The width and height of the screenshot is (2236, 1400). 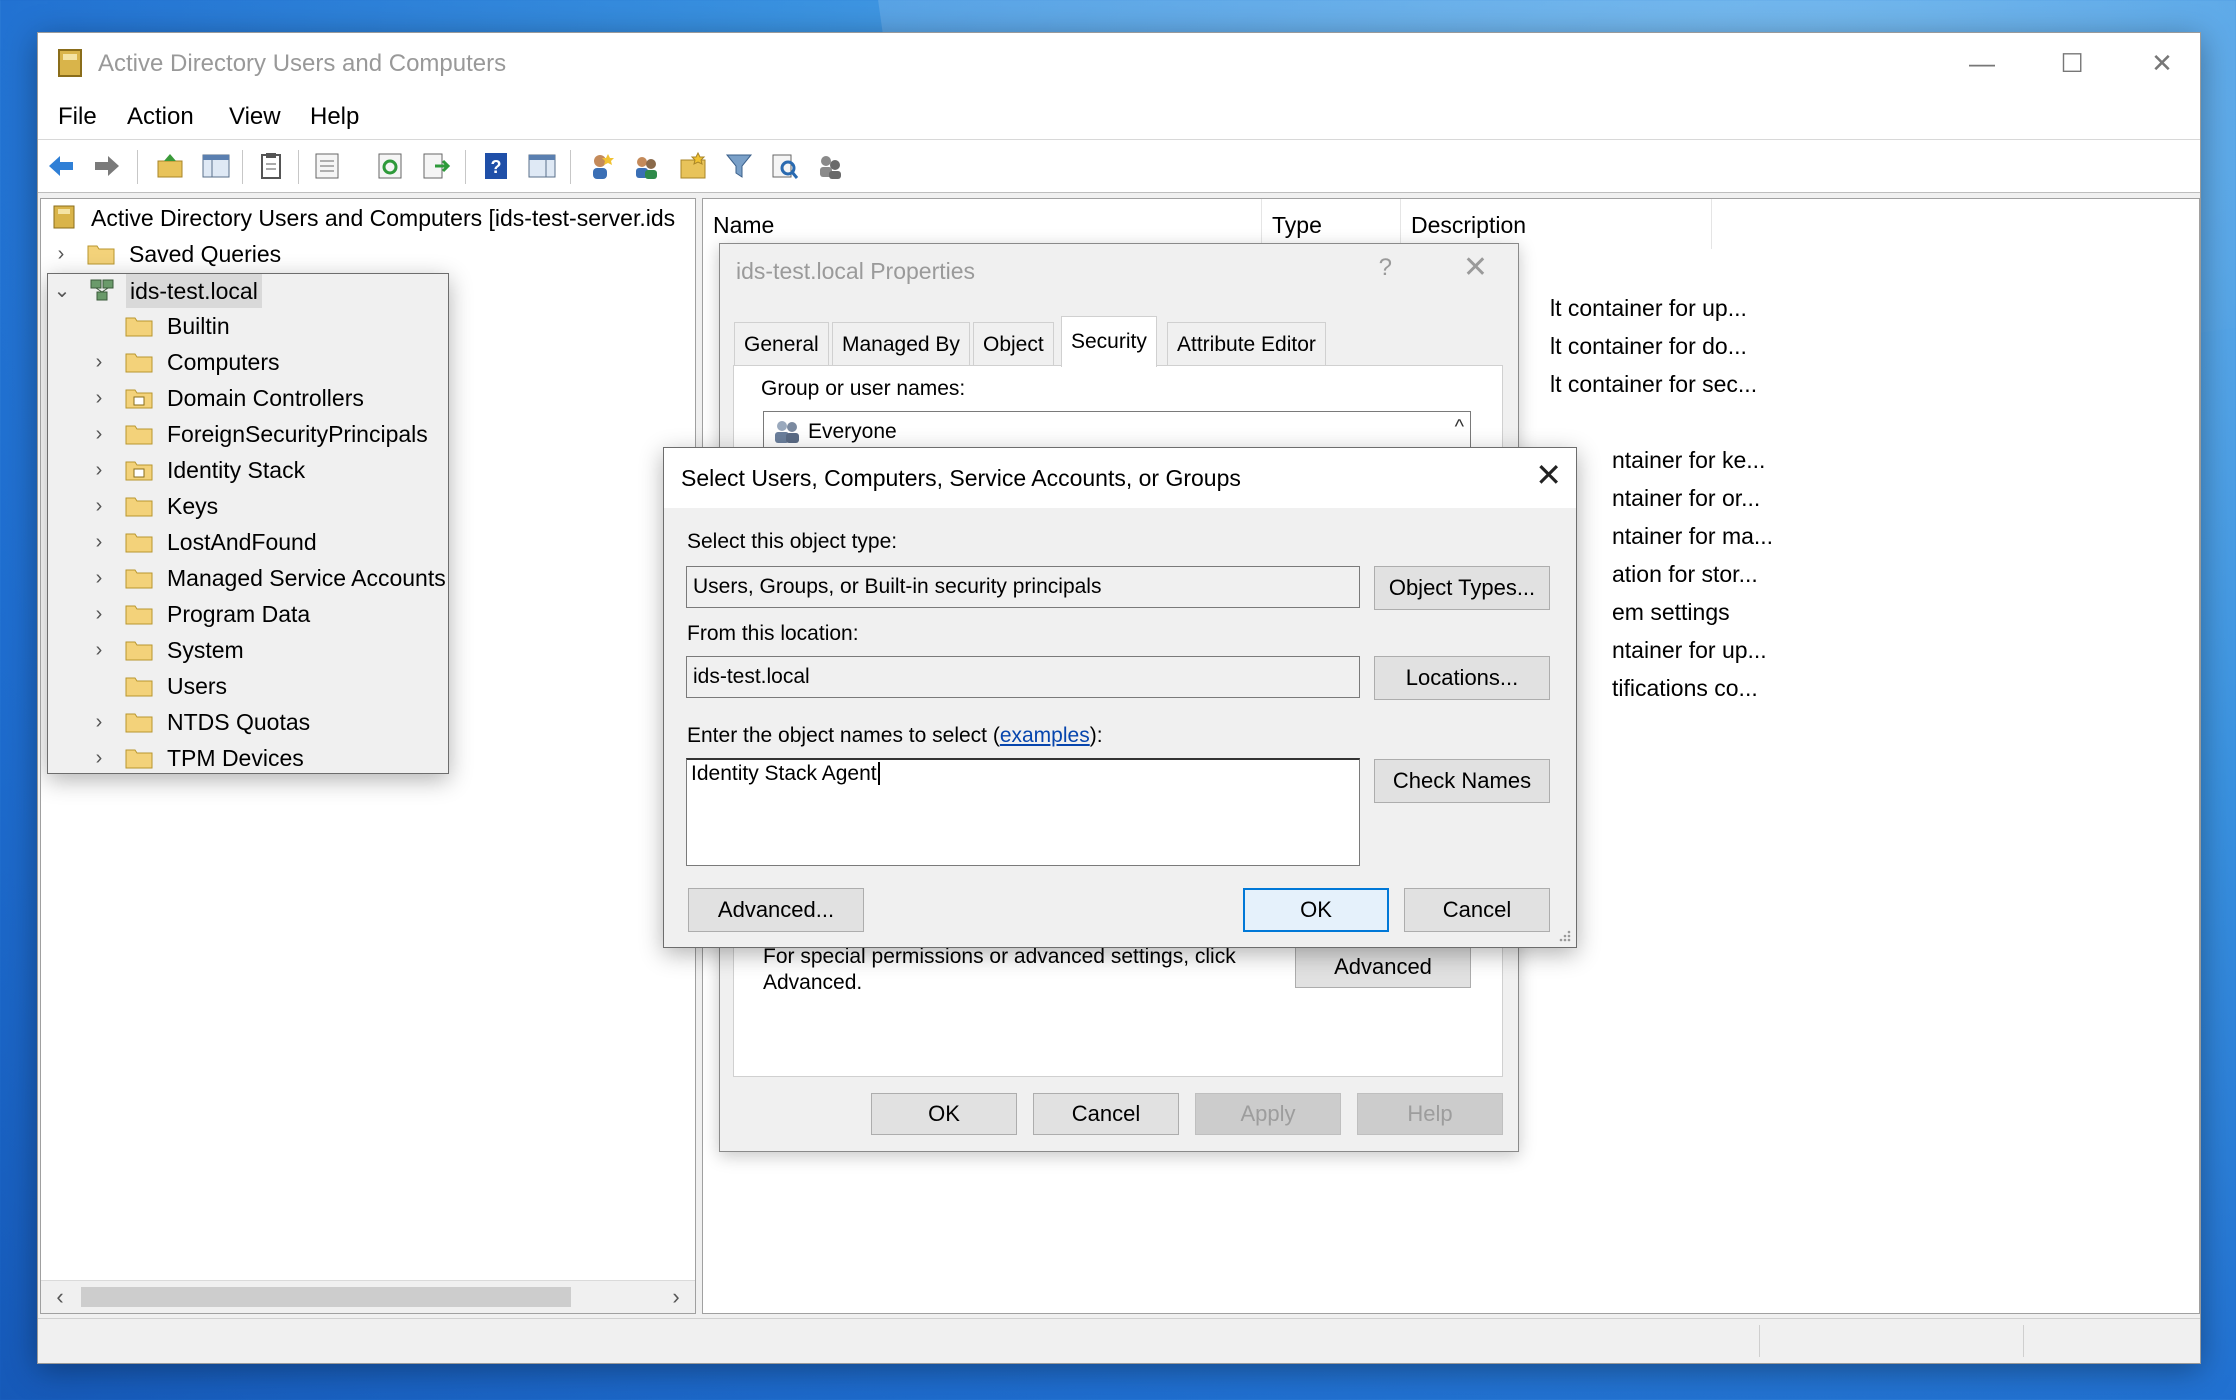 I want to click on tree-item-label: System, so click(x=205, y=650).